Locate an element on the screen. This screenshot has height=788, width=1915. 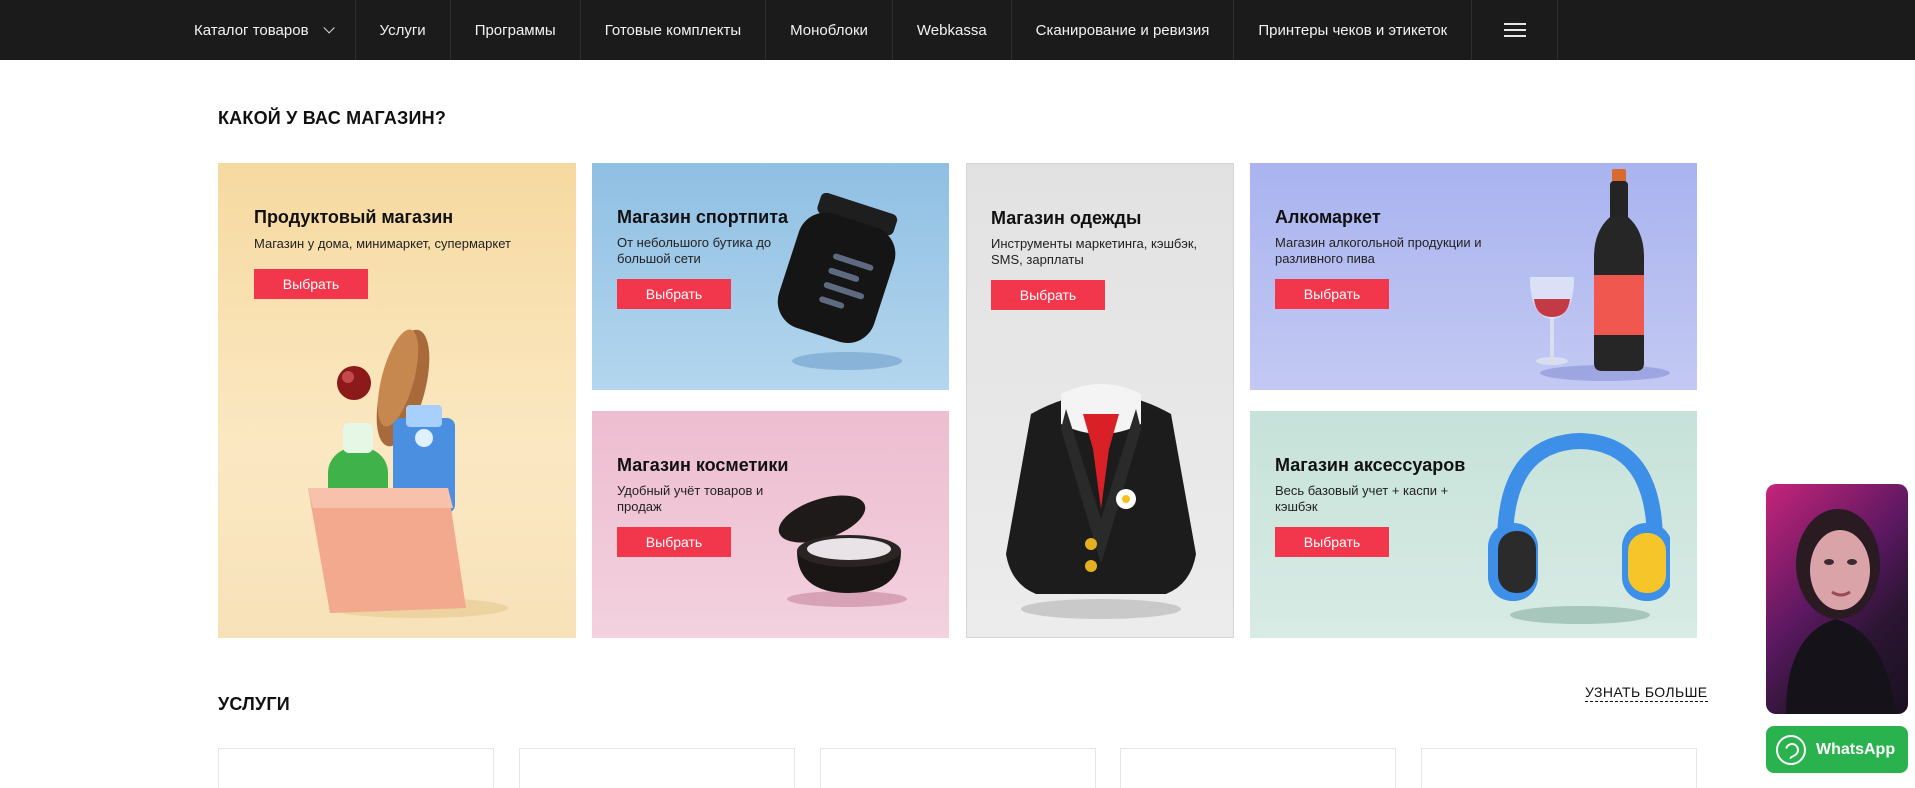
section-title-shops: КАКОЙ У ВАС МАГАЗИН? is located at coordinates (332, 118).